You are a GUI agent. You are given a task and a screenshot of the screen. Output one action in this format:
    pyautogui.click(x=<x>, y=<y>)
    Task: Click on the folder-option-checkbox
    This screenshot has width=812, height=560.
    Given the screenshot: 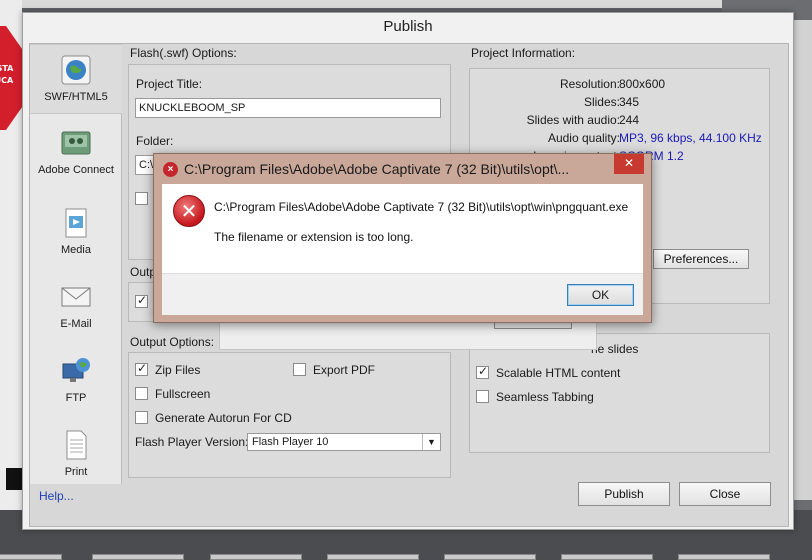 What is the action you would take?
    pyautogui.click(x=141, y=198)
    